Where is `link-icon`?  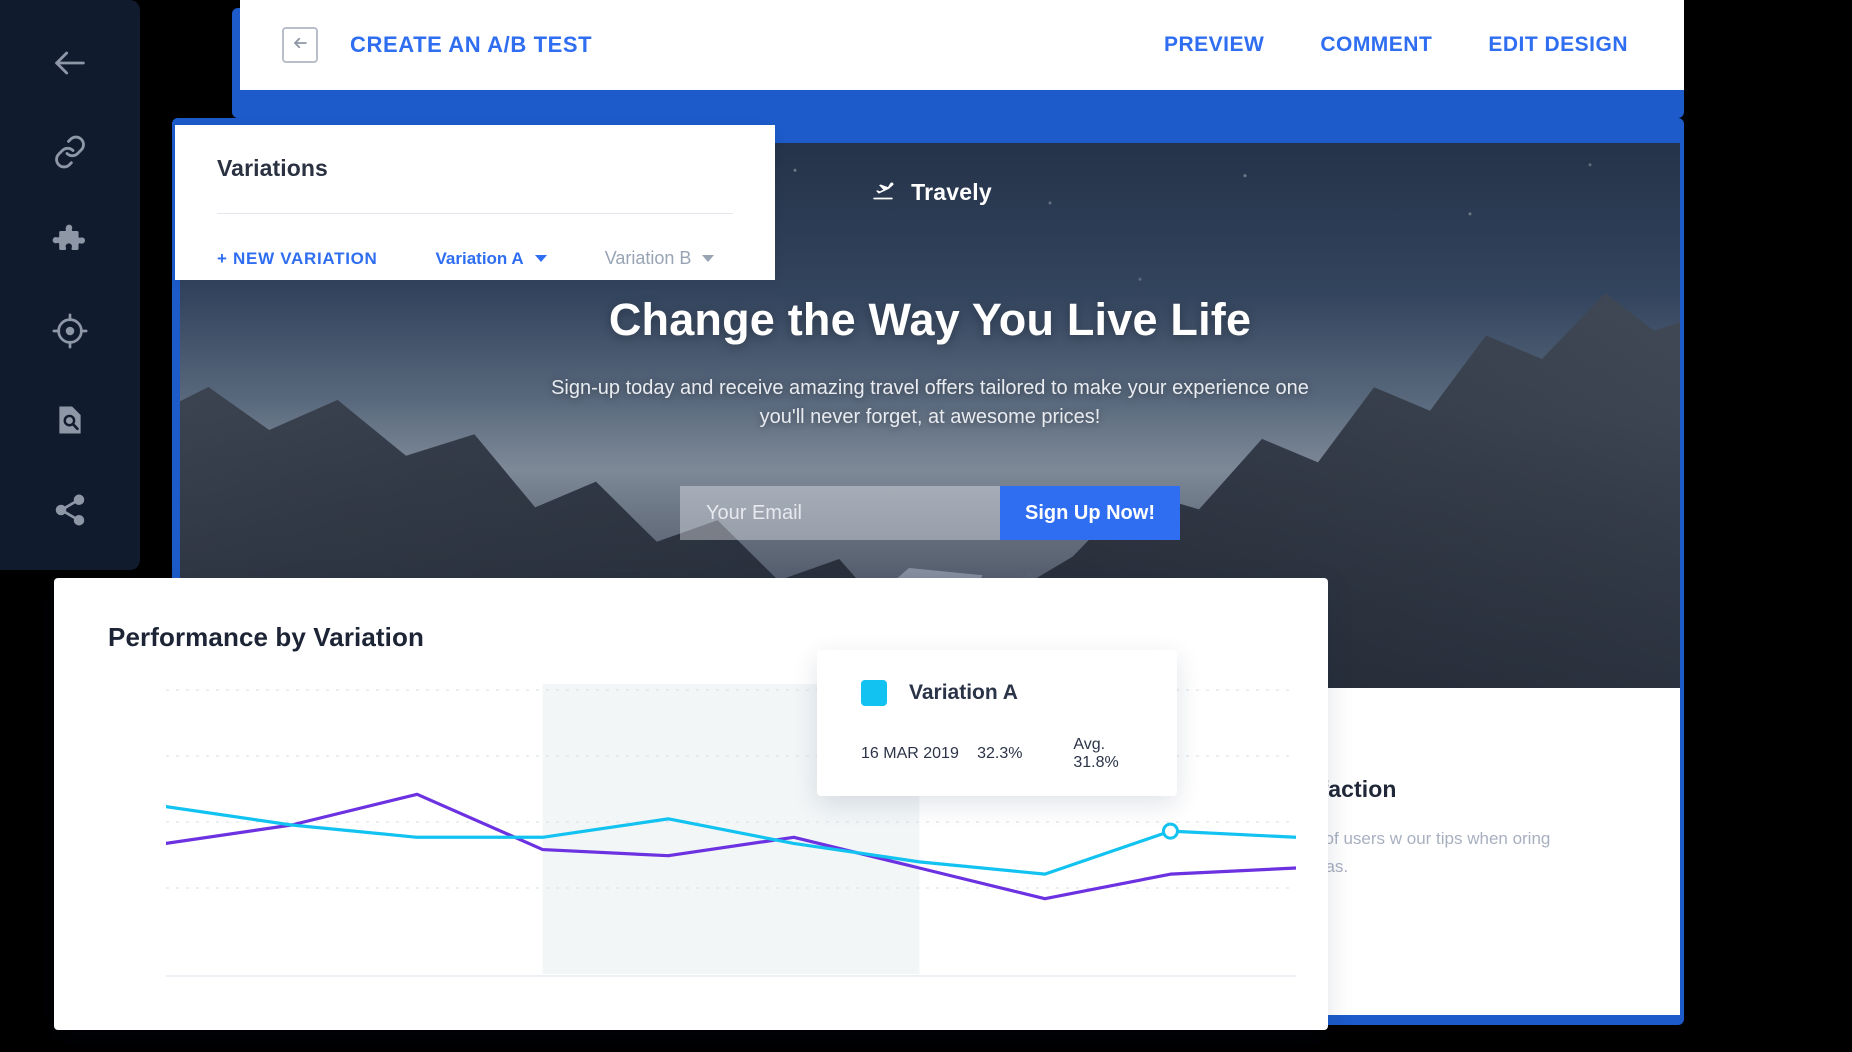
link-icon is located at coordinates (70, 152).